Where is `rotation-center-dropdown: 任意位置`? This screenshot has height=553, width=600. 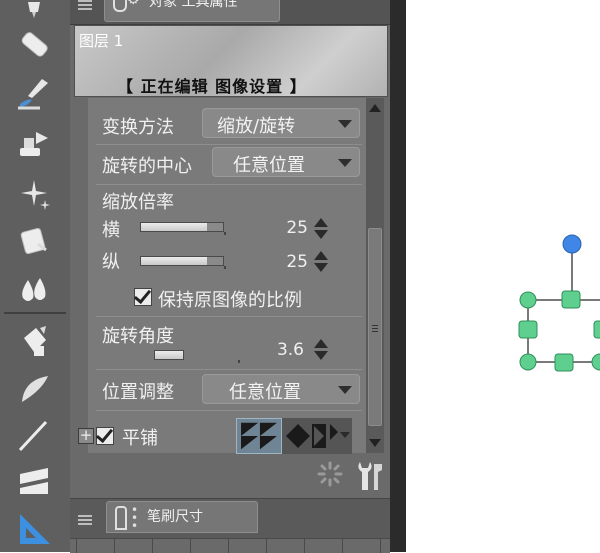 rotation-center-dropdown: 任意位置 is located at coordinates (286, 162).